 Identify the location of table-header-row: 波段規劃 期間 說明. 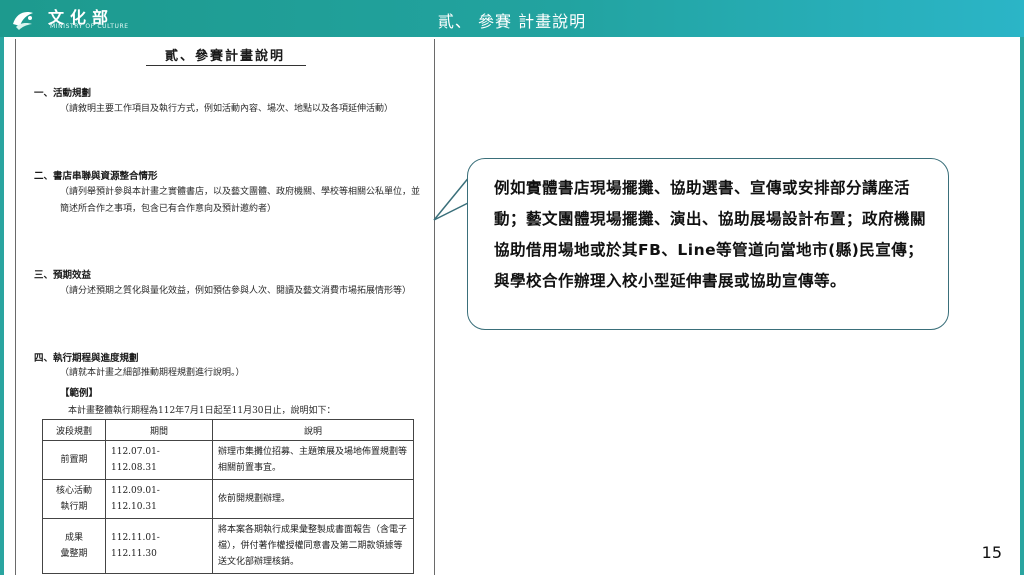
(228, 430).